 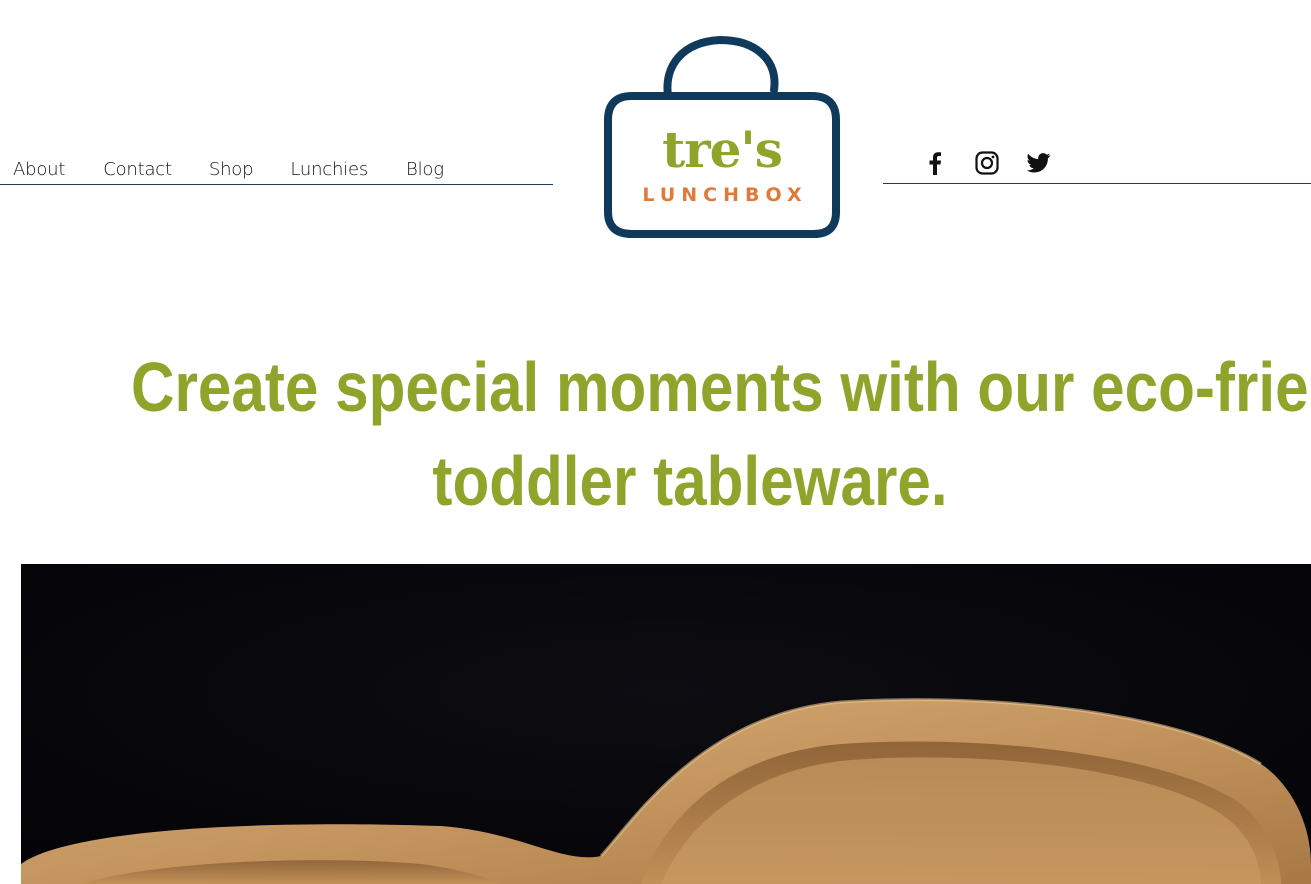 What do you see at coordinates (935, 163) in the screenshot?
I see `facebook-icon` at bounding box center [935, 163].